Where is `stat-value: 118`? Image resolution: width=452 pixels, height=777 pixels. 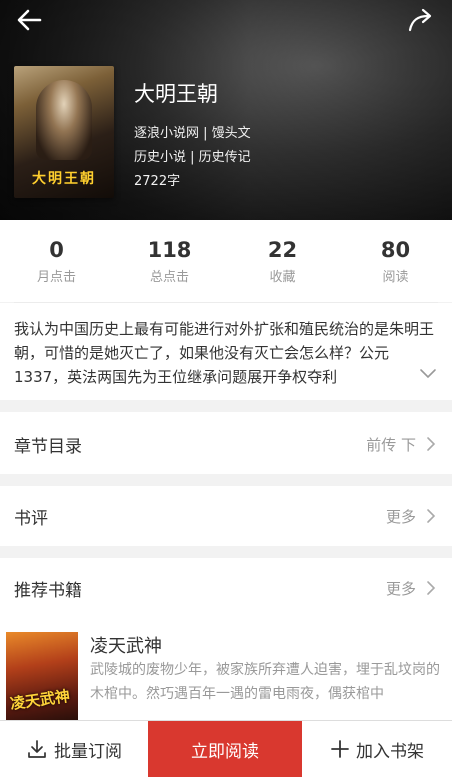 stat-value: 118 is located at coordinates (169, 250).